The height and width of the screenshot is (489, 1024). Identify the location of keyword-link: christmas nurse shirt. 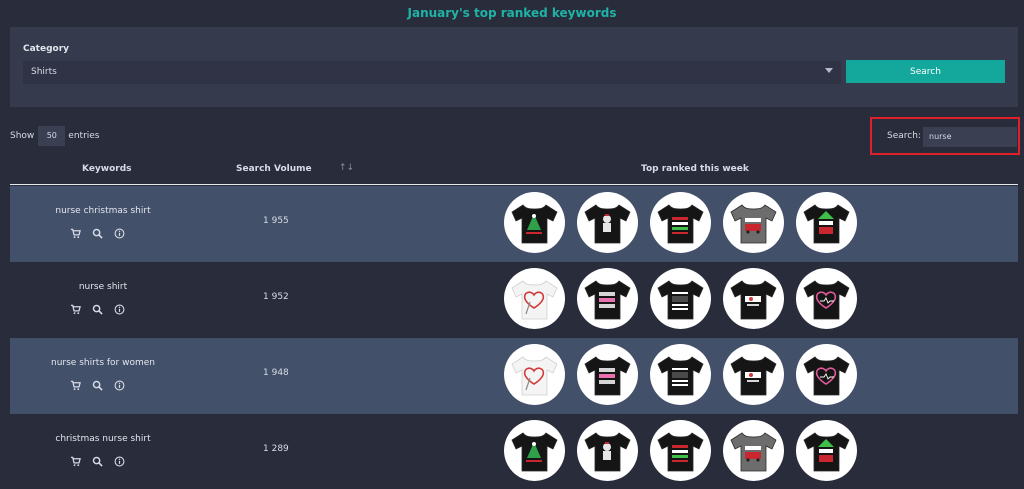
(103, 439).